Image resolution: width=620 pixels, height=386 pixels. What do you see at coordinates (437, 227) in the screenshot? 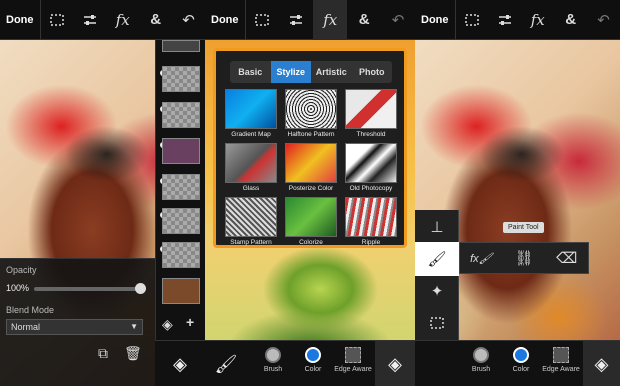
I see `stamp-tool-icon: ⊥` at bounding box center [437, 227].